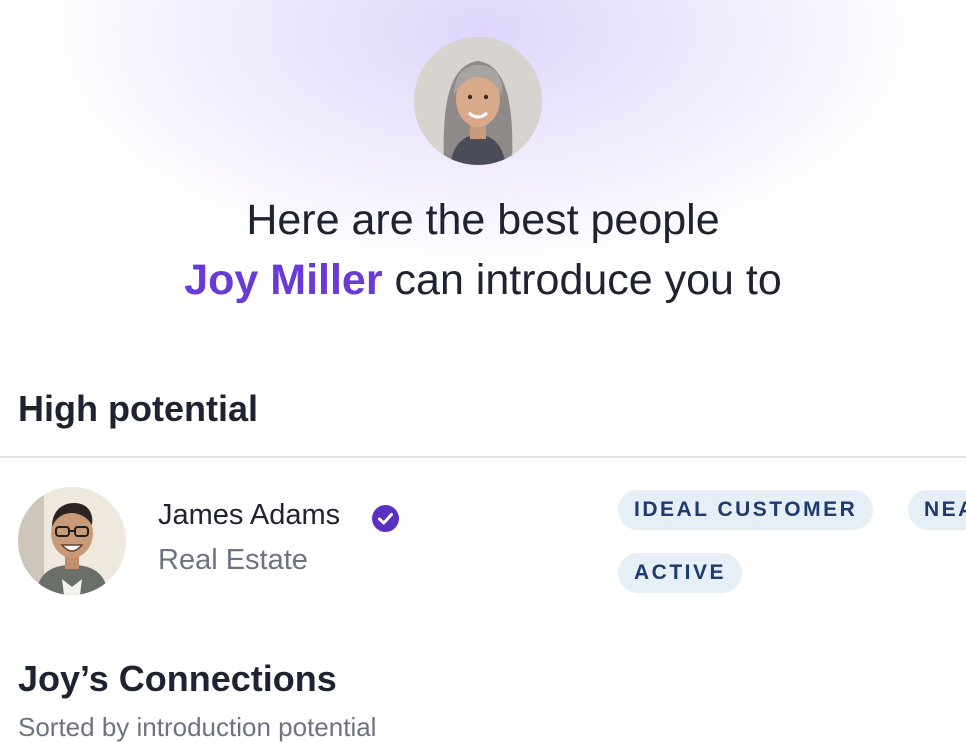 This screenshot has width=966, height=743. I want to click on person-name: James Adams, so click(249, 515).